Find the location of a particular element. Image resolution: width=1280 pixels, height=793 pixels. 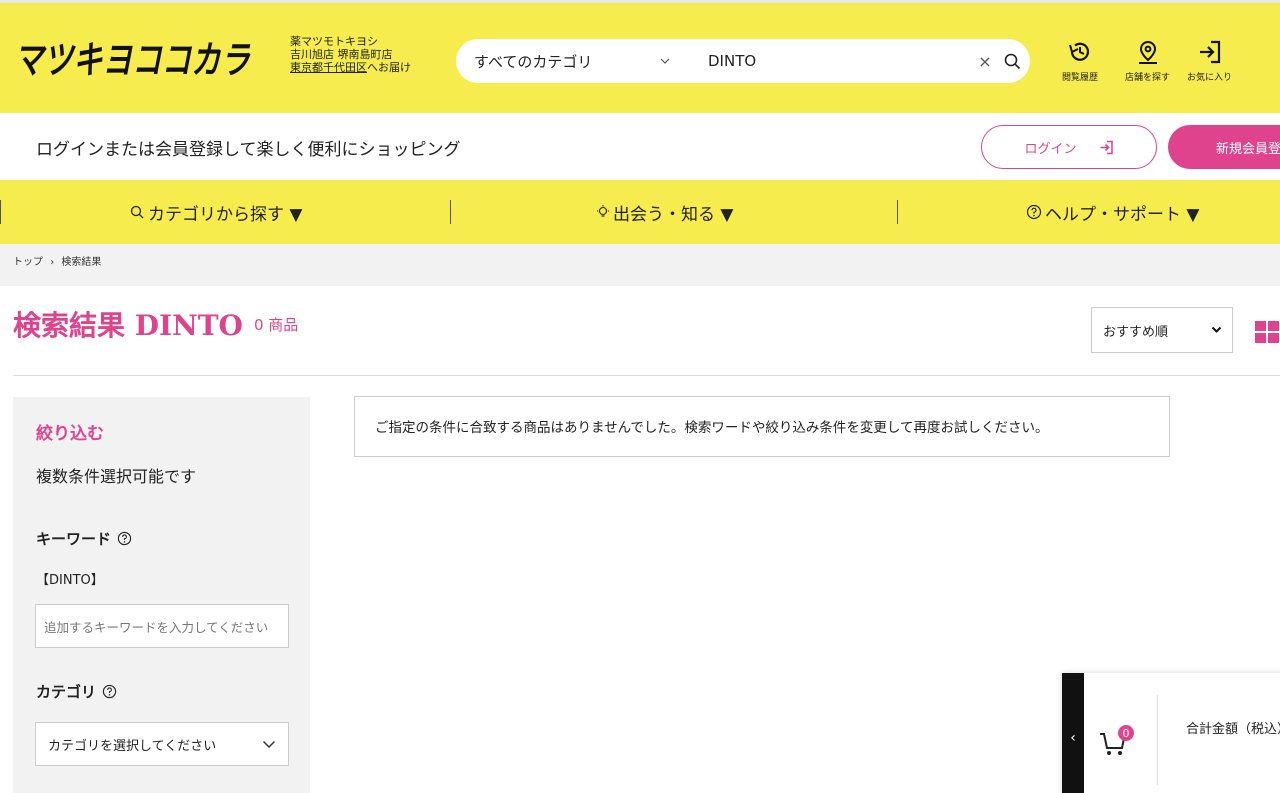

login-button: ログイン is located at coordinates (1069, 147).